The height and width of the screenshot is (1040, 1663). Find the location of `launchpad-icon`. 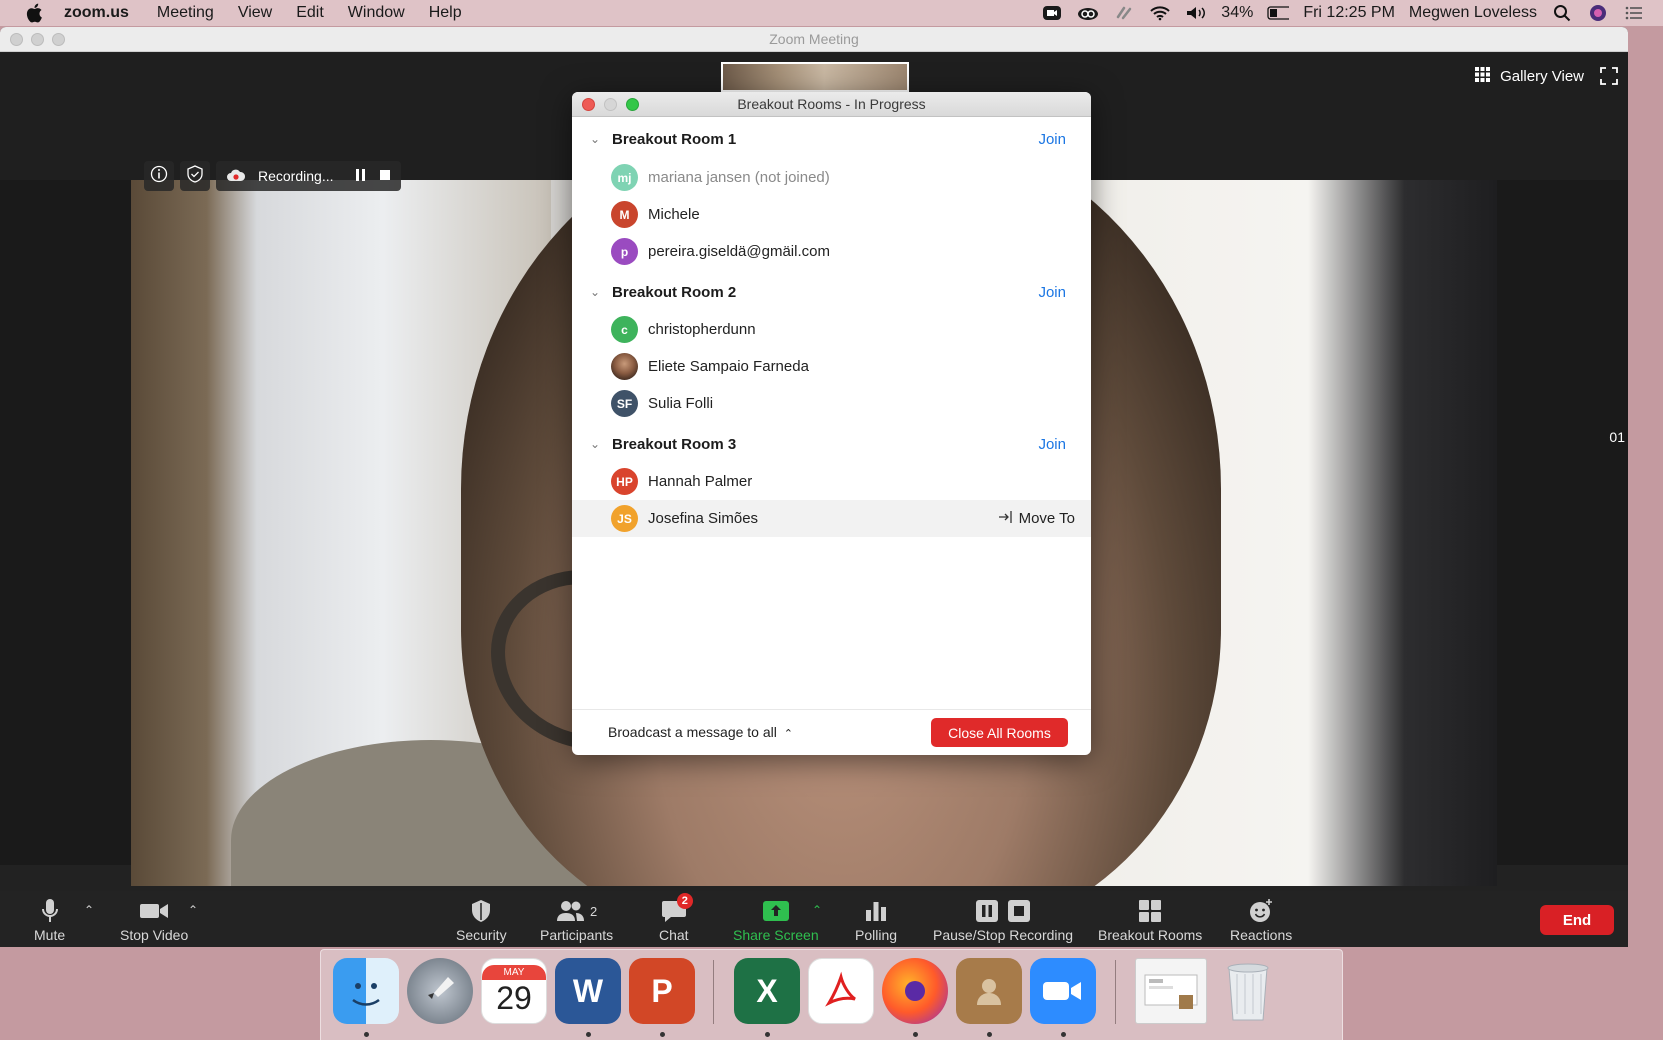

launchpad-icon is located at coordinates (440, 991).